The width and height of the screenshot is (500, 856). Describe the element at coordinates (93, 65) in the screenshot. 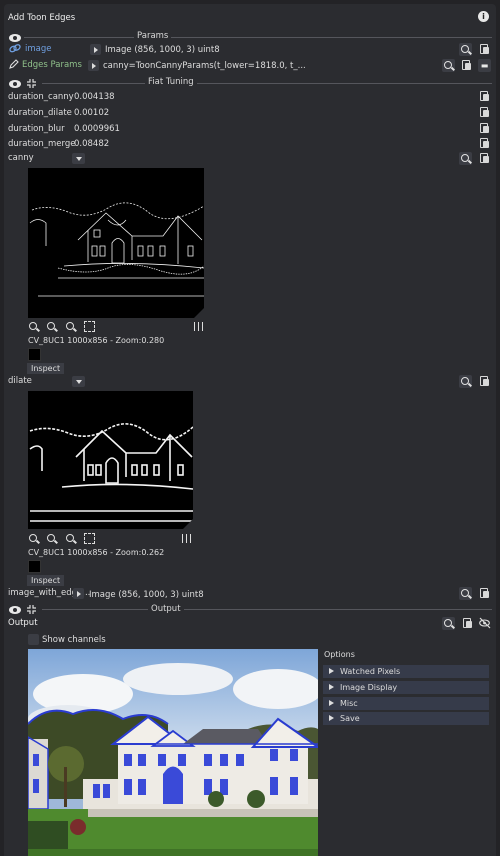

I see `expand-edges-button` at that location.